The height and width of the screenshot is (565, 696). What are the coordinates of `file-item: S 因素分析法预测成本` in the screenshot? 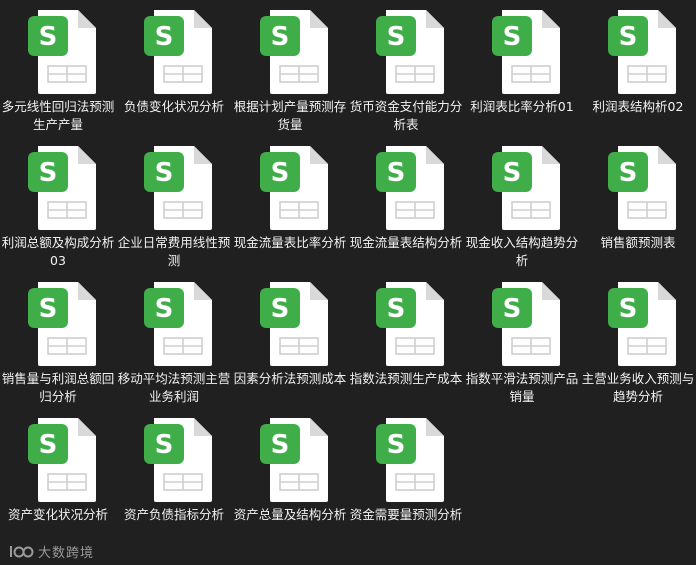 It's located at (290, 340).